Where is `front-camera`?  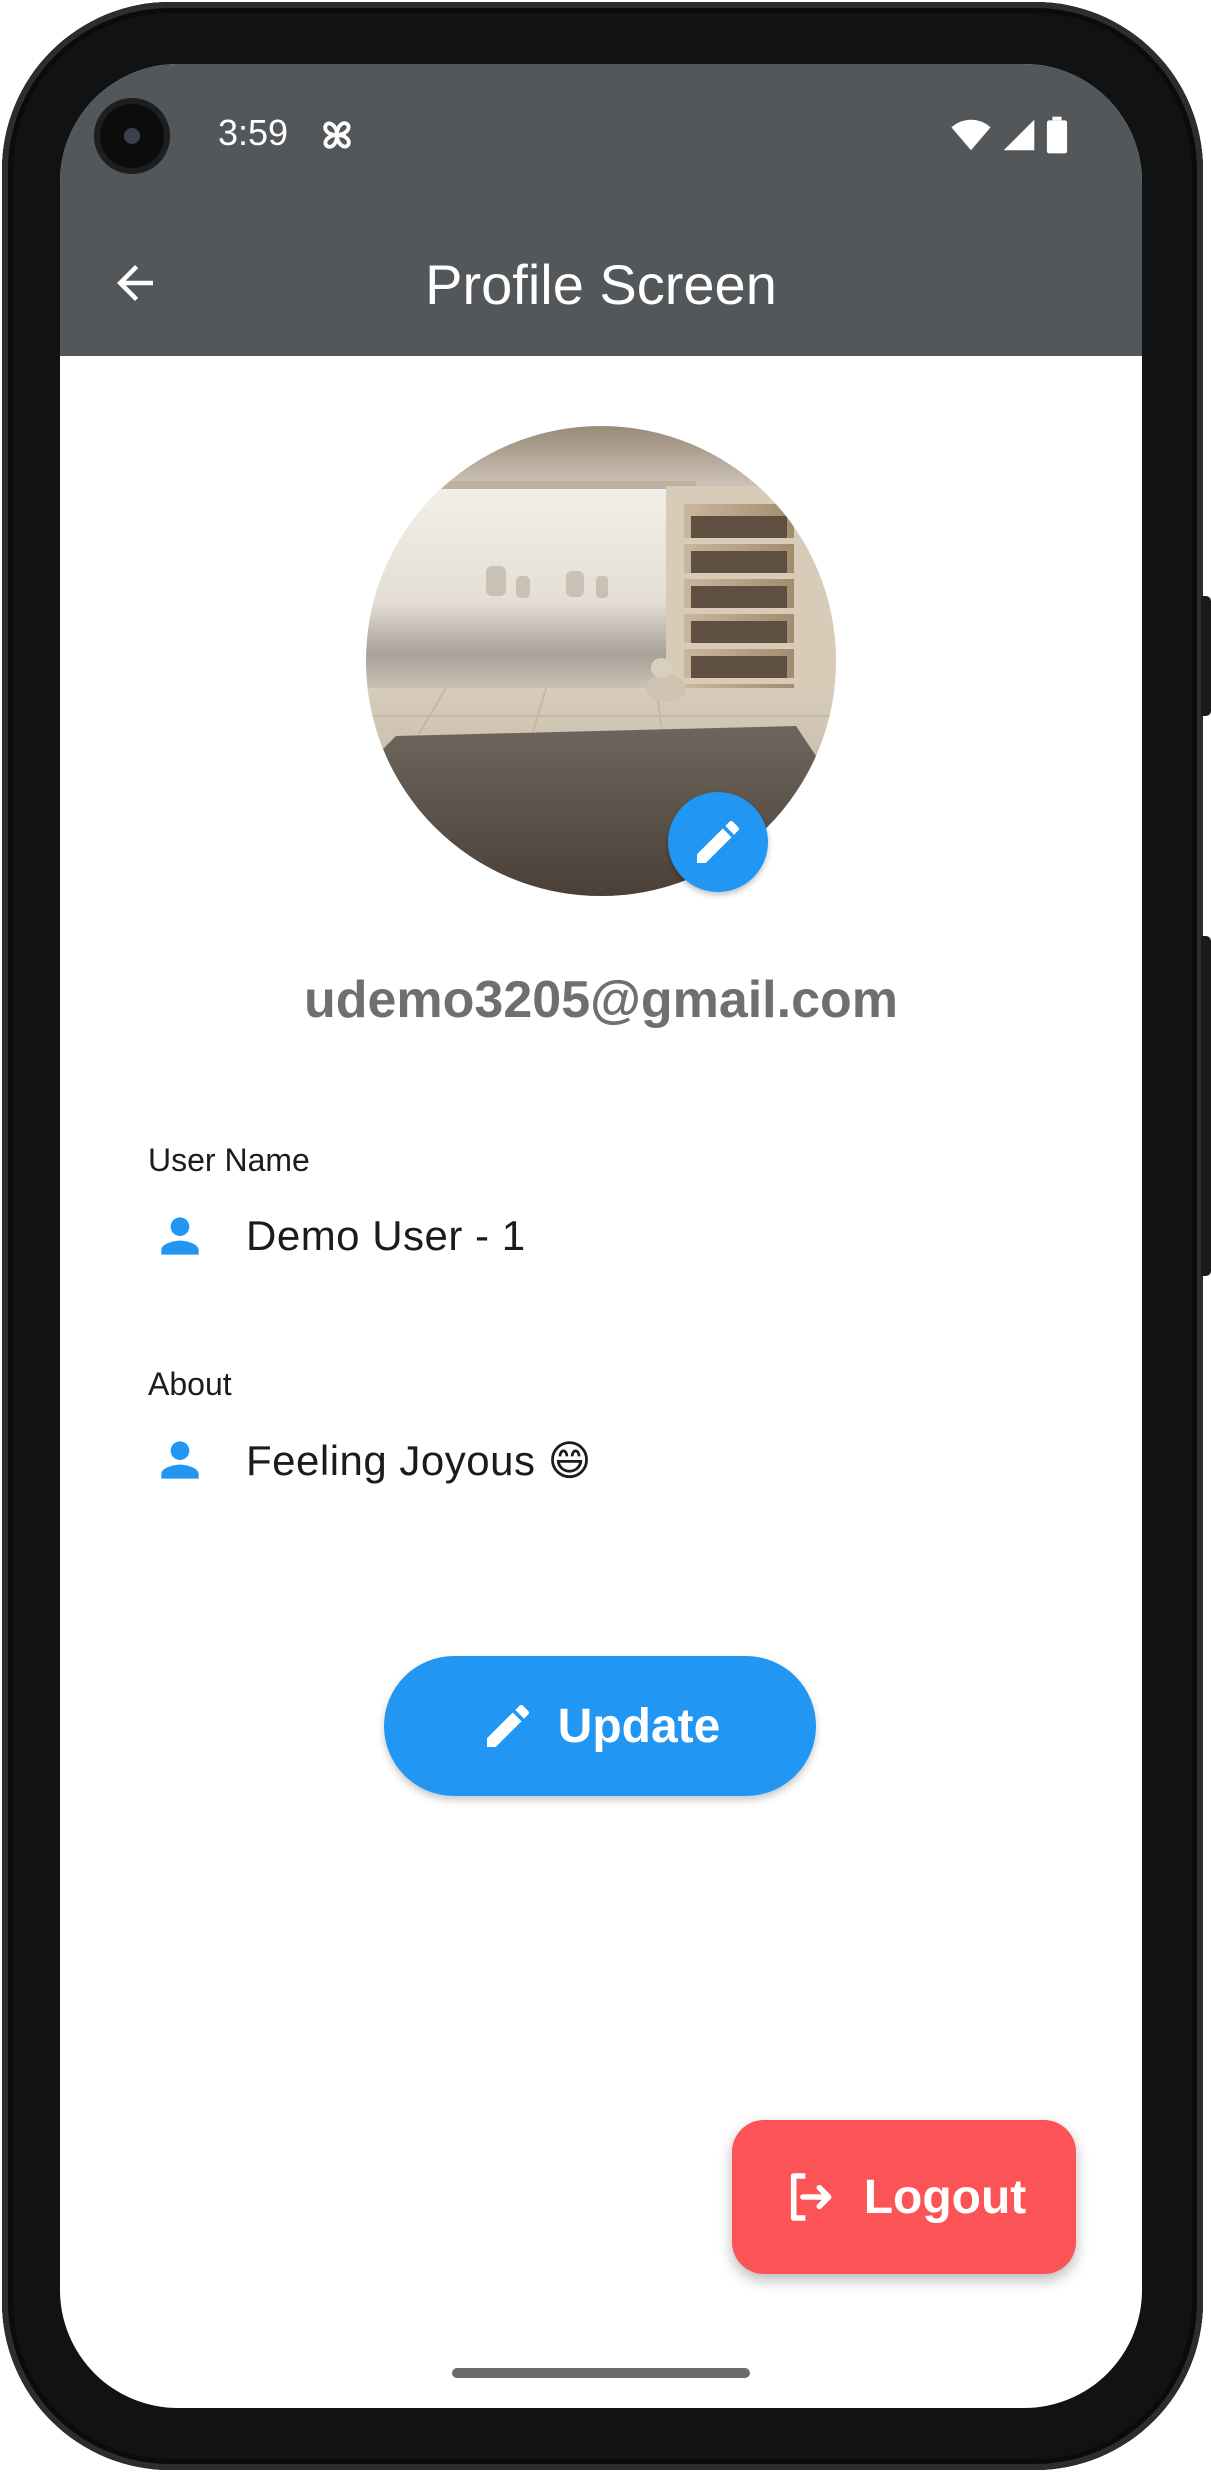
front-camera is located at coordinates (132, 136).